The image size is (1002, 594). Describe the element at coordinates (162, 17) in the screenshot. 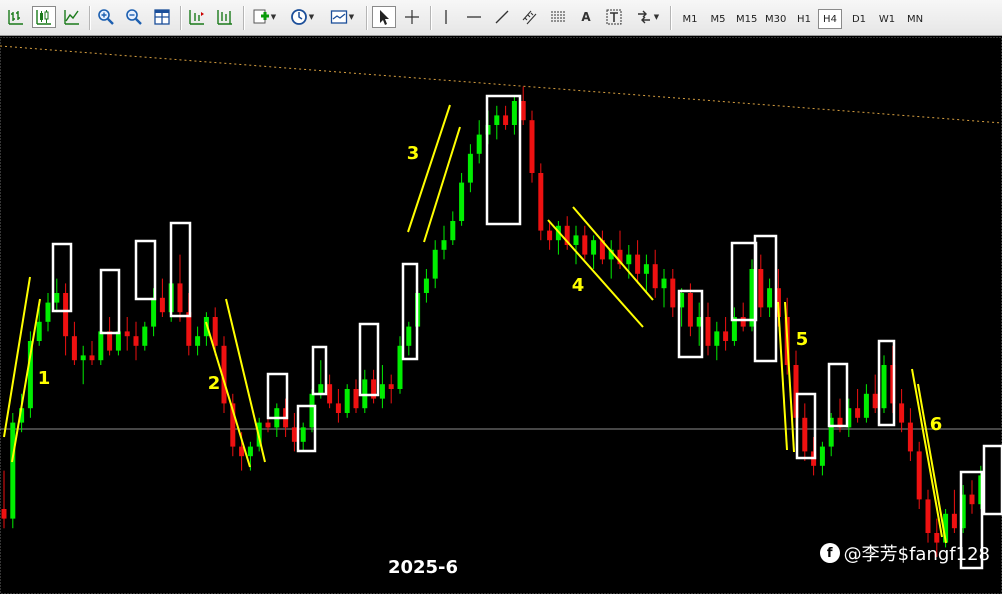

I see `tile-windows-icon` at that location.